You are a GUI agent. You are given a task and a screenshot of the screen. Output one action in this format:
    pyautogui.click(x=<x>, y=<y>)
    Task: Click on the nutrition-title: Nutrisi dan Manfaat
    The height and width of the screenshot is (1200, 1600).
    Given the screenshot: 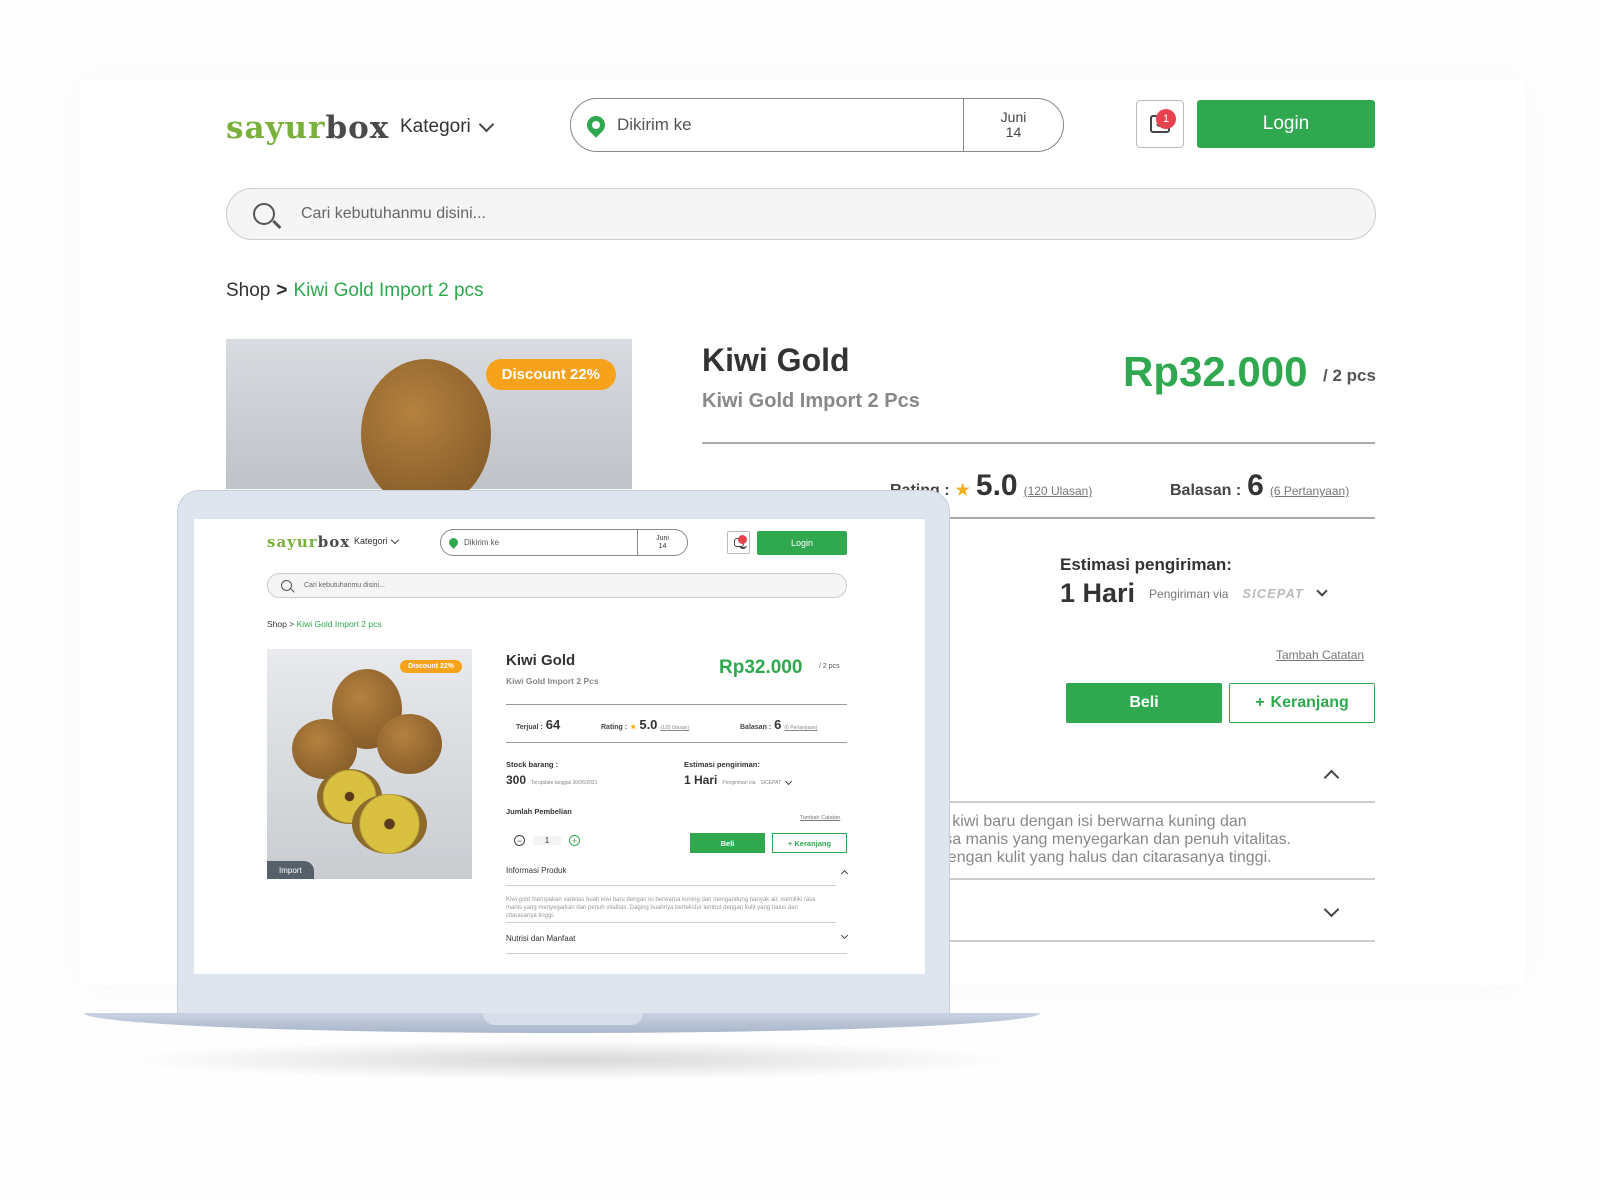 What is the action you would take?
    pyautogui.click(x=541, y=938)
    